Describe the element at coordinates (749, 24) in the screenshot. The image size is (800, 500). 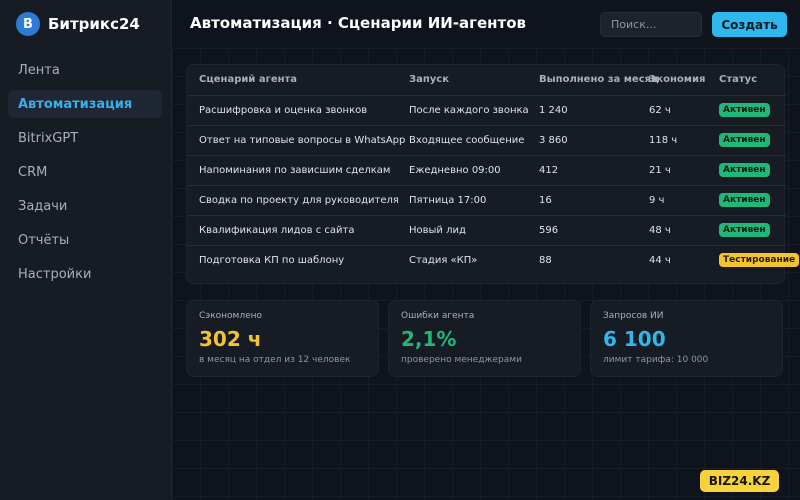
I see `create-button: Создать` at that location.